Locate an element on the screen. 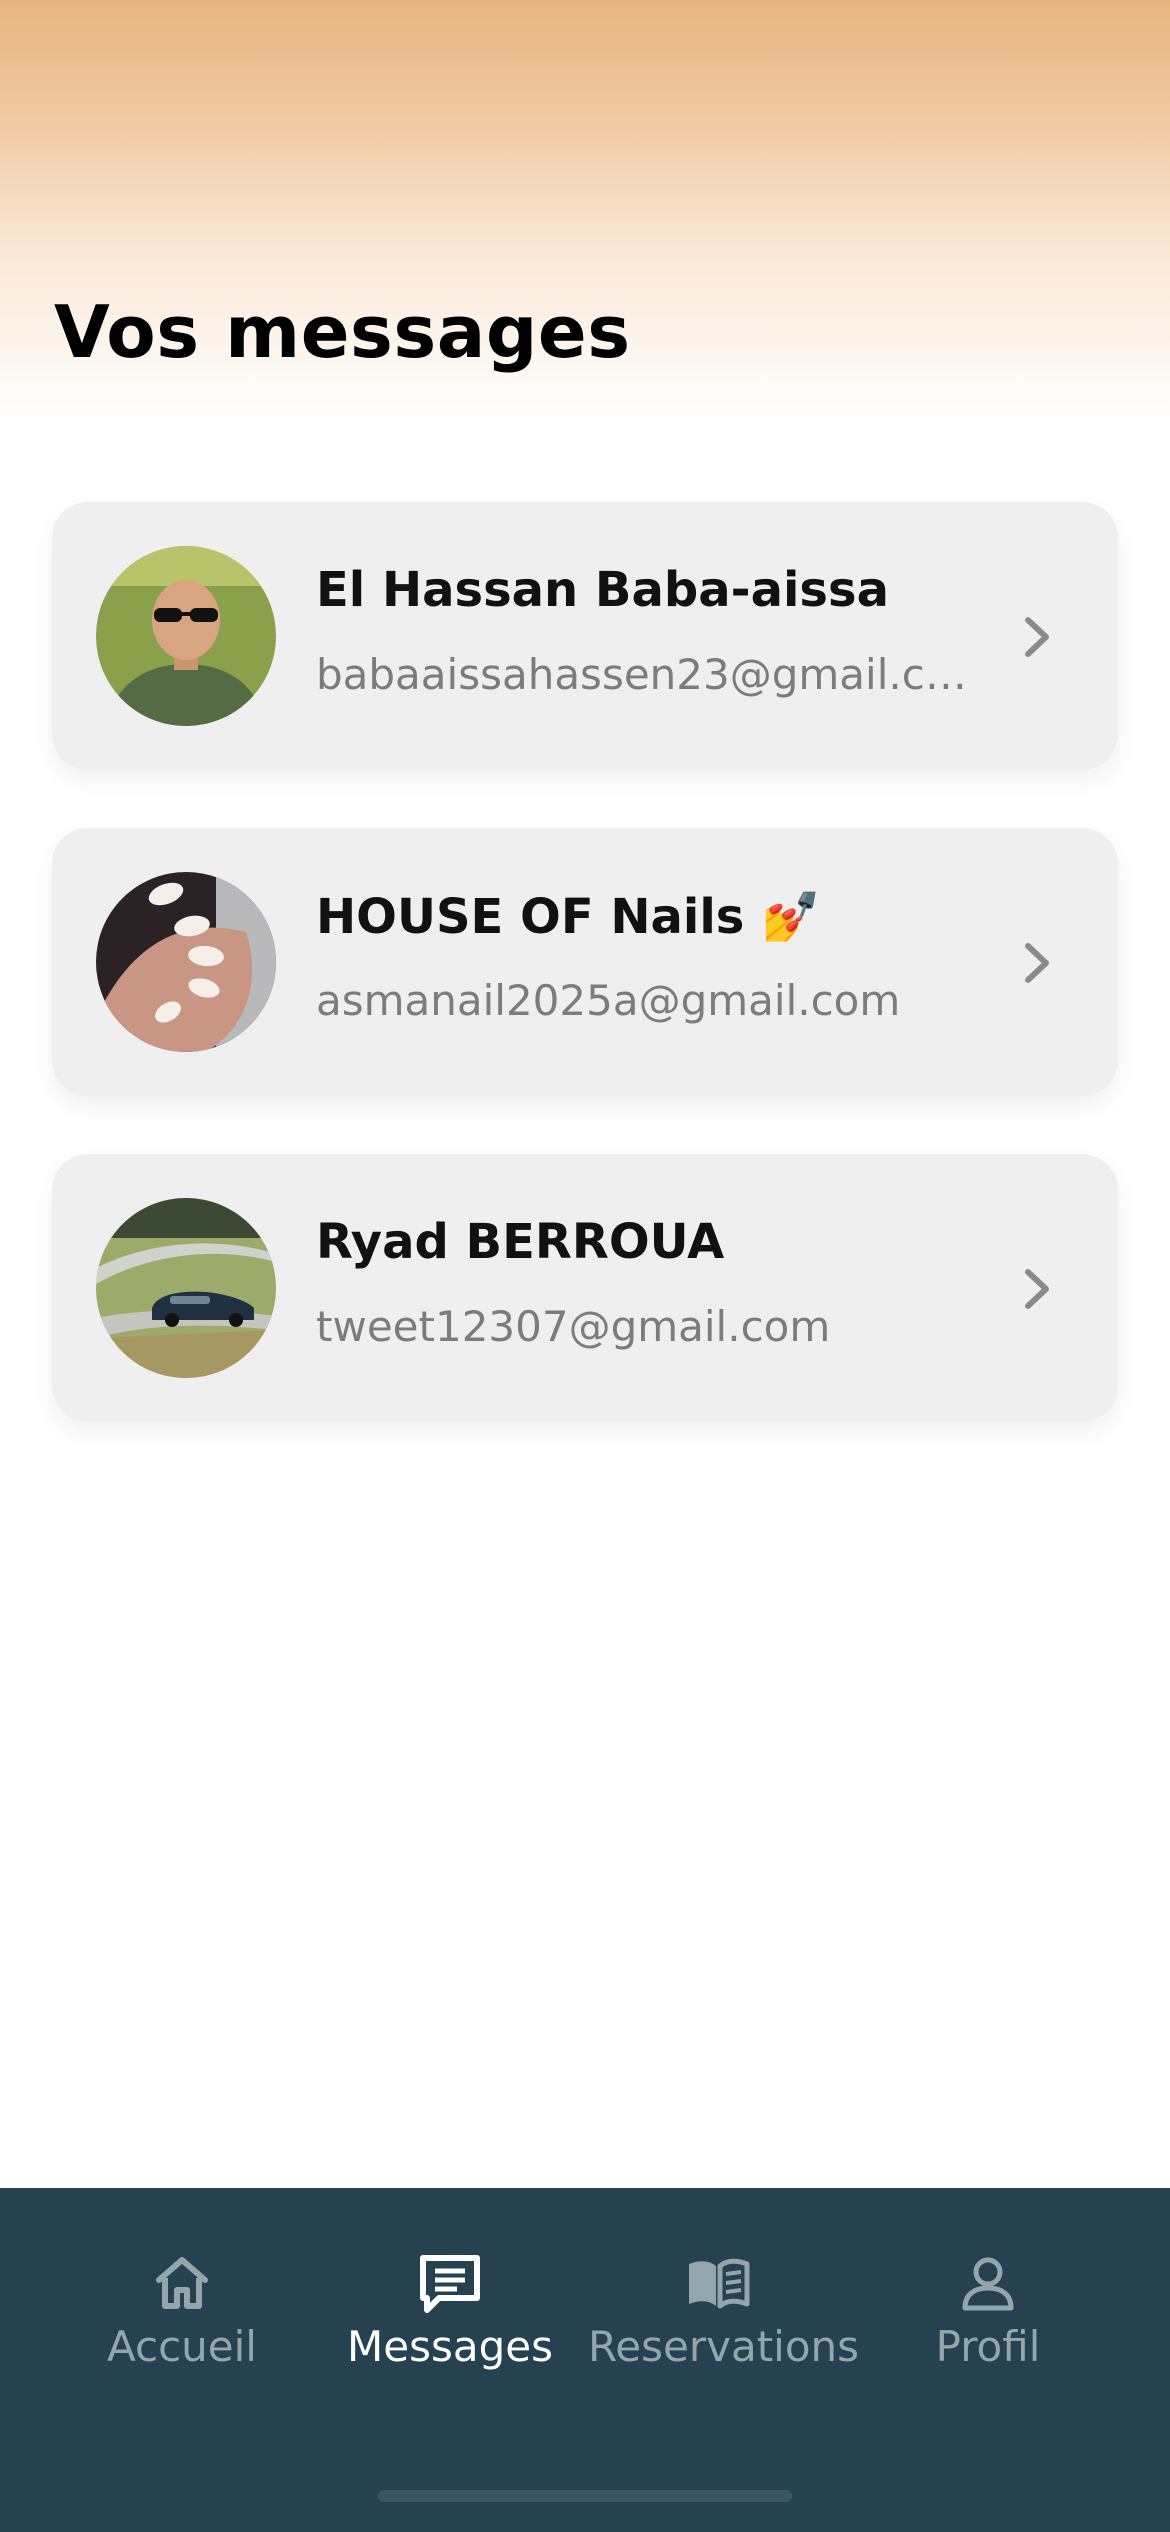 Image resolution: width=1170 pixels, height=2532 pixels. contact-name: Ryad BERROUA is located at coordinates (520, 1242).